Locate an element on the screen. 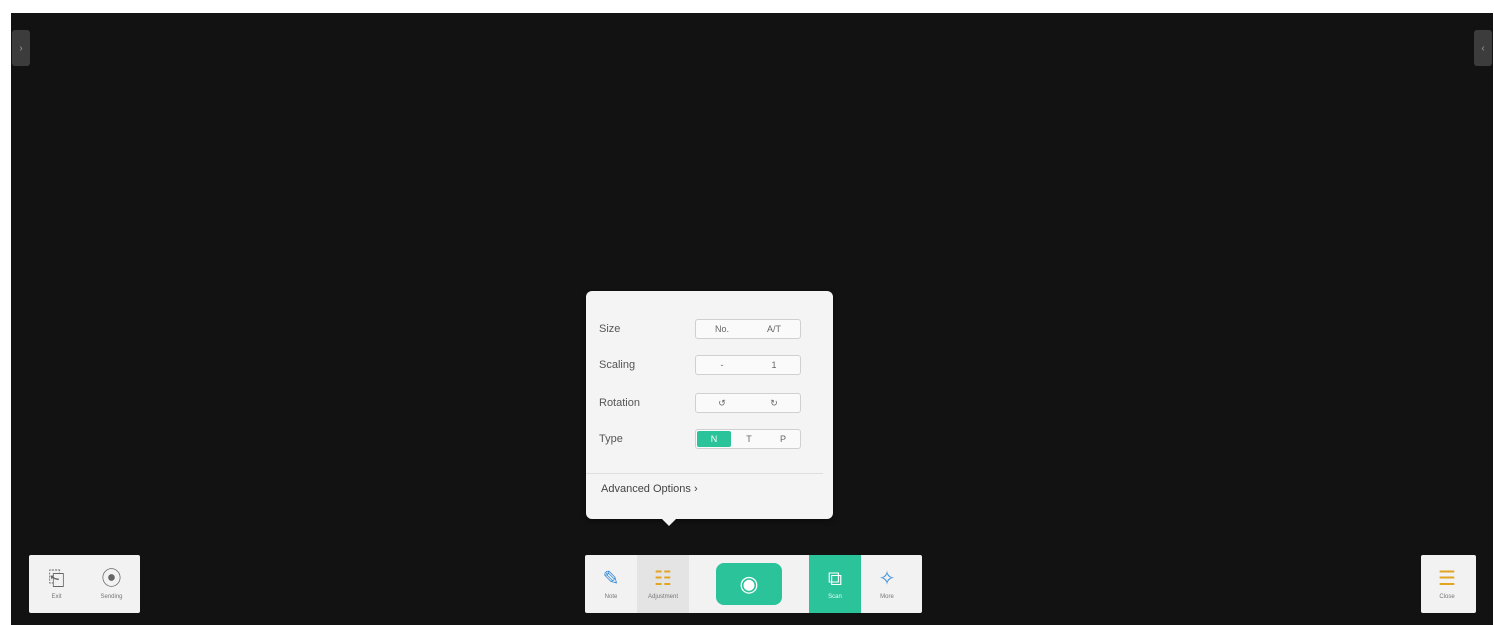  rotation-row: Rotation ↺ ↻ is located at coordinates (700, 403).